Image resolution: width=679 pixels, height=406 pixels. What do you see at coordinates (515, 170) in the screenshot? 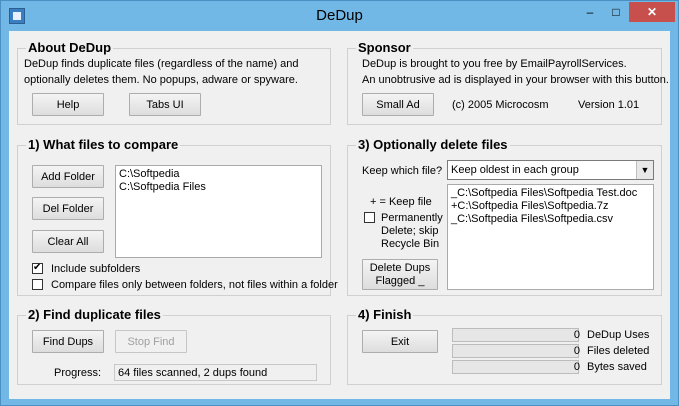
I see `keep-which-value: Keep oldest in each group` at bounding box center [515, 170].